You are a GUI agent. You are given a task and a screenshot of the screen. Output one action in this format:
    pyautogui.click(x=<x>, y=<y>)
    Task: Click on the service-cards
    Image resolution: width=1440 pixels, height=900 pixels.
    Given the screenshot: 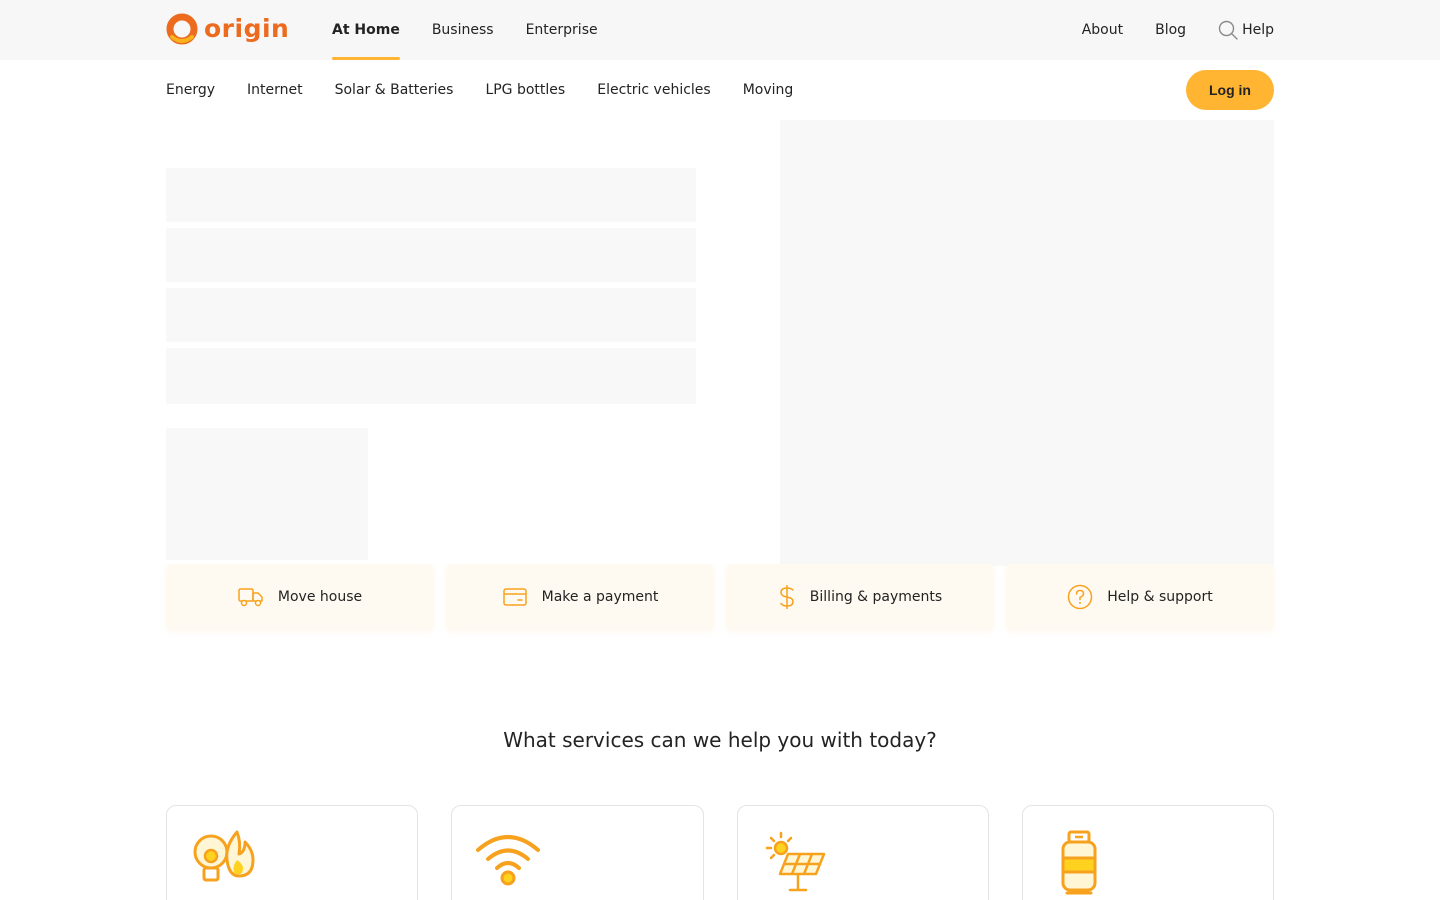 What is the action you would take?
    pyautogui.click(x=720, y=852)
    